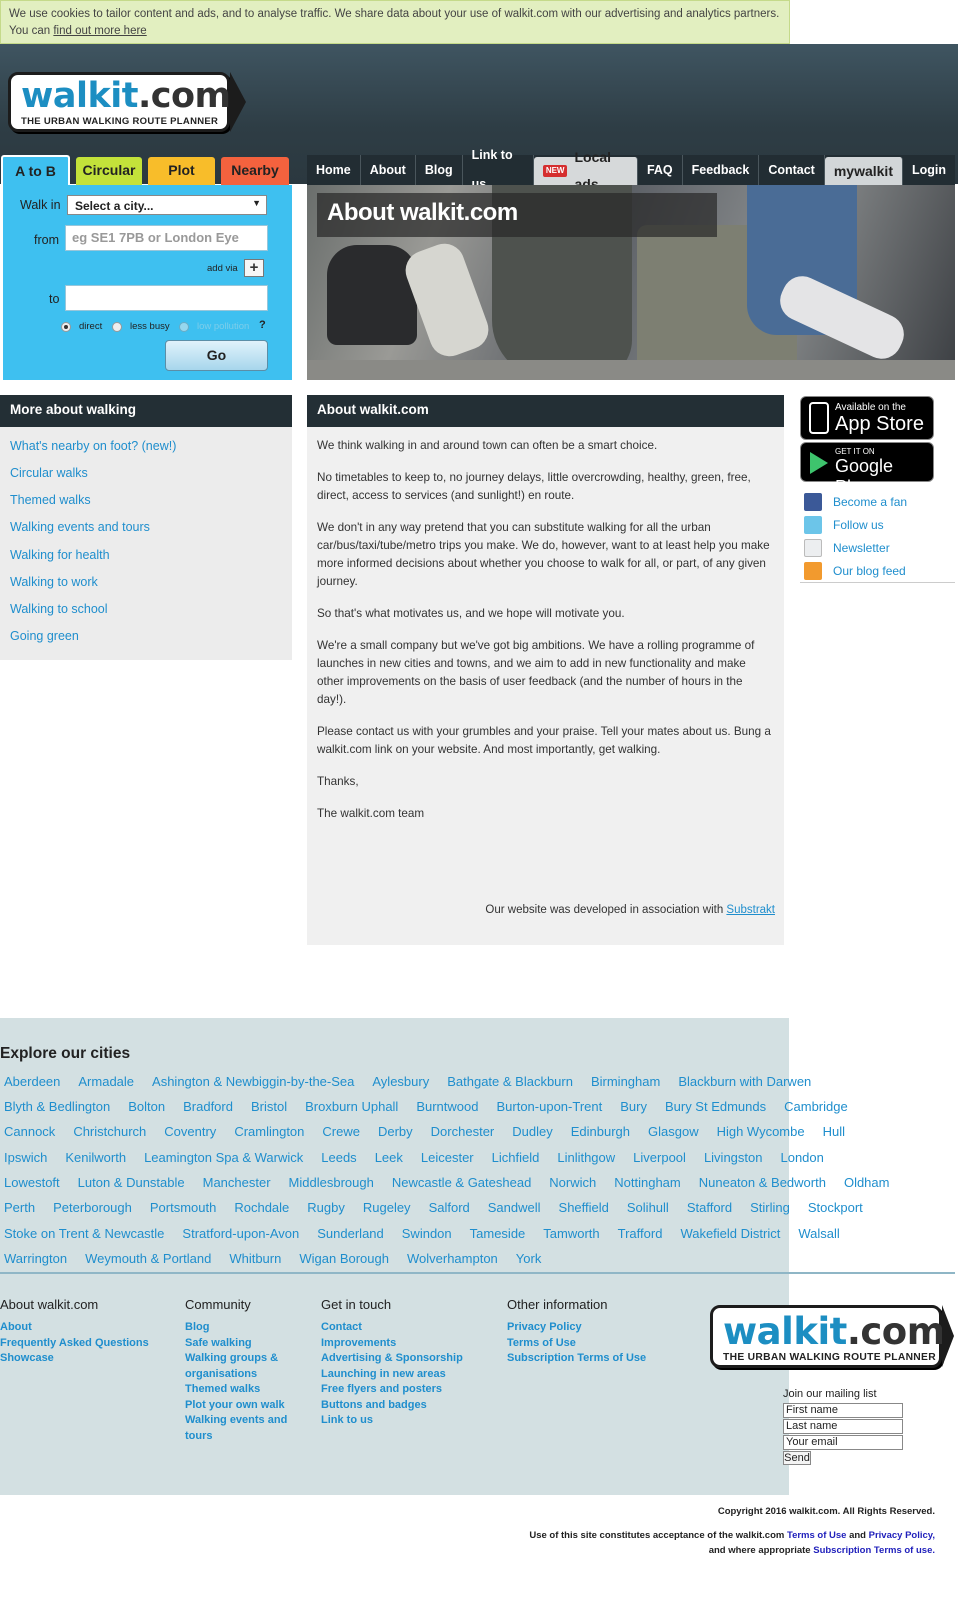 Image resolution: width=980 pixels, height=1609 pixels. Describe the element at coordinates (514, 1207) in the screenshot. I see `city-link: Sandwell` at that location.